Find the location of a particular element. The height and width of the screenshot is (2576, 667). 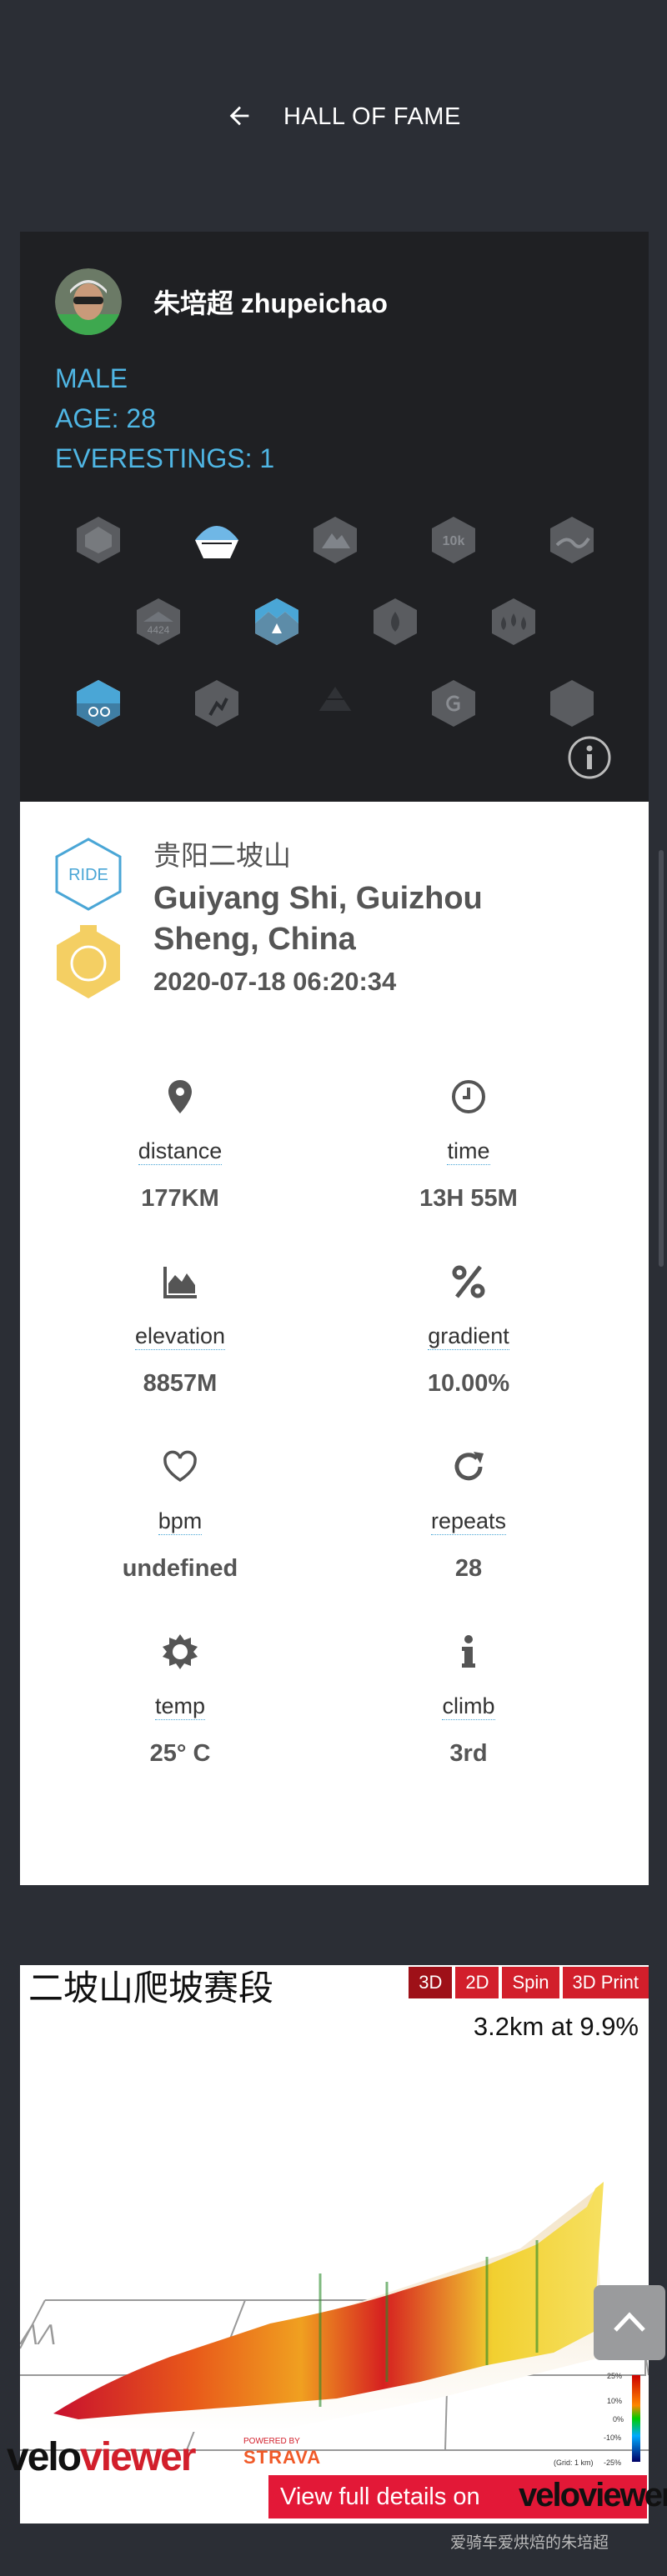

stat-value: 10.00% is located at coordinates (468, 1384).